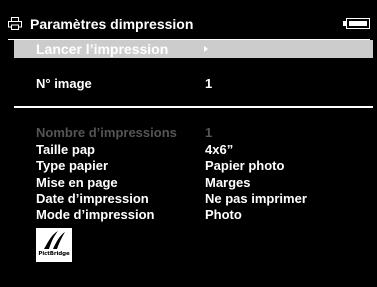 The width and height of the screenshot is (377, 287). I want to click on paper-type-label: Type papier, so click(72, 165).